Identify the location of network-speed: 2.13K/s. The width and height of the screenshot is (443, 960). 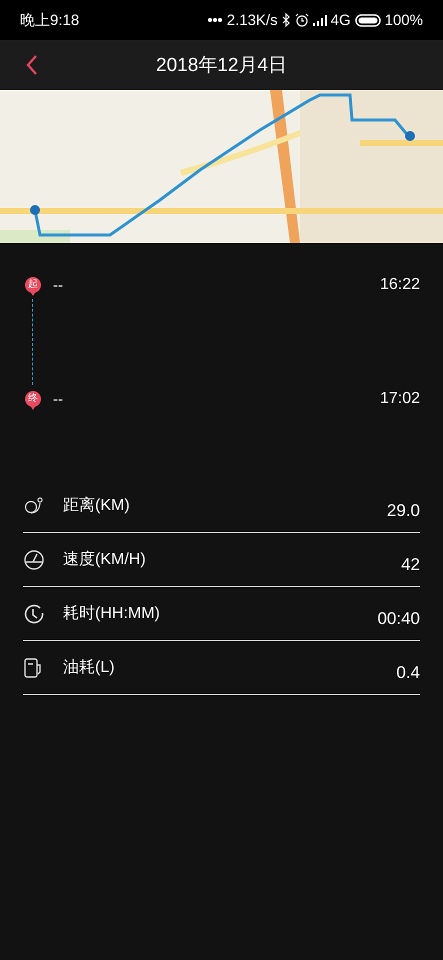
(252, 20).